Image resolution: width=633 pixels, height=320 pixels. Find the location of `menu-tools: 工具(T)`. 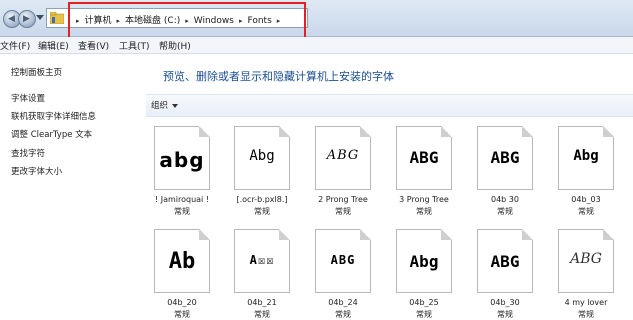

menu-tools: 工具(T) is located at coordinates (134, 45).